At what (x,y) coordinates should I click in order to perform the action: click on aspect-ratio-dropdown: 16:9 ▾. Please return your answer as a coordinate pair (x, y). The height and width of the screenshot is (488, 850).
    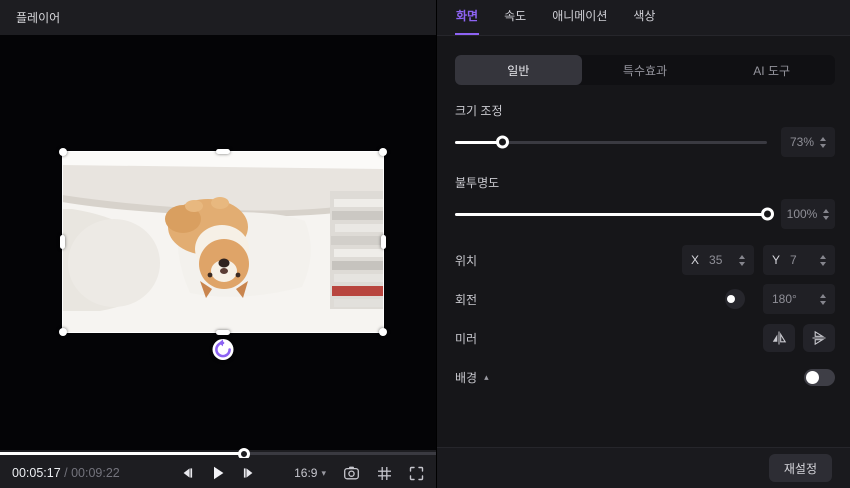
    Looking at the image, I should click on (310, 473).